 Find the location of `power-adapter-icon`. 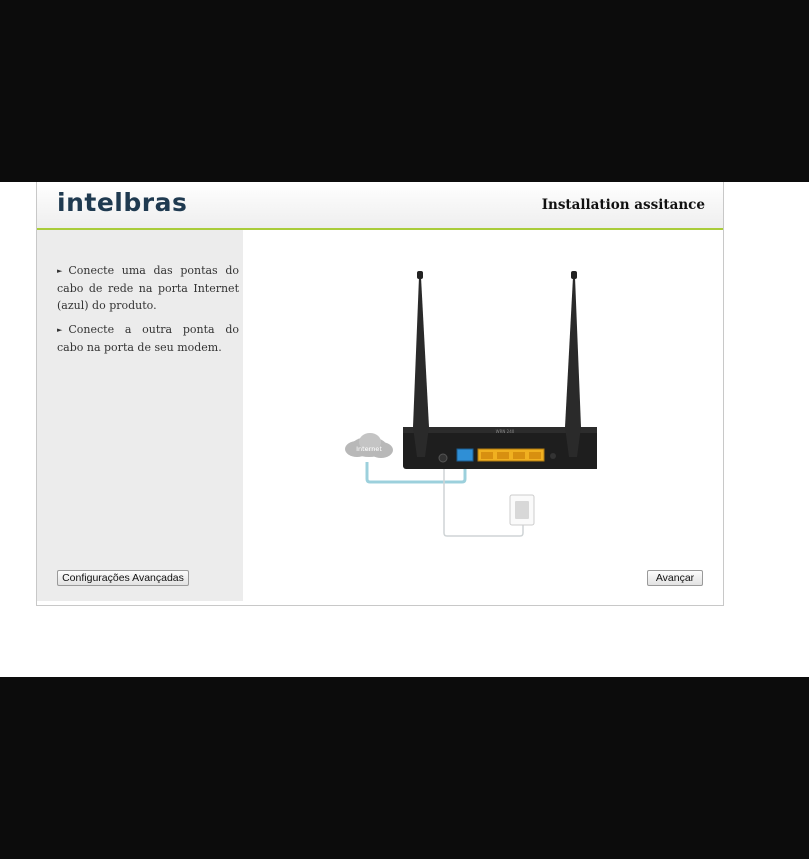

power-adapter-icon is located at coordinates (522, 510).